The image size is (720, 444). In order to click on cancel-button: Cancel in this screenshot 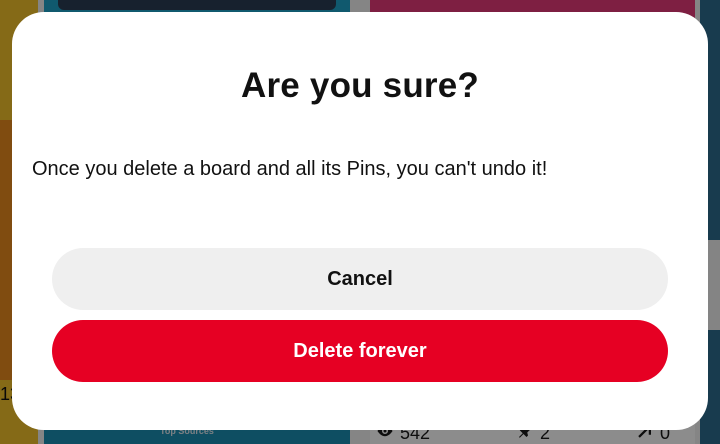, I will do `click(360, 279)`.